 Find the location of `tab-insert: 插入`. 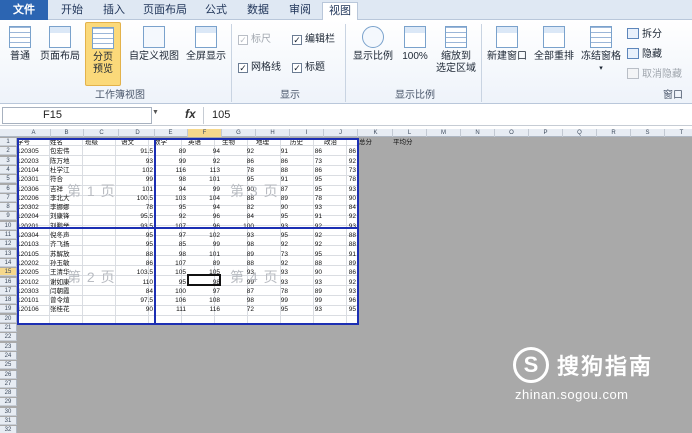

tab-insert: 插入 is located at coordinates (114, 11).